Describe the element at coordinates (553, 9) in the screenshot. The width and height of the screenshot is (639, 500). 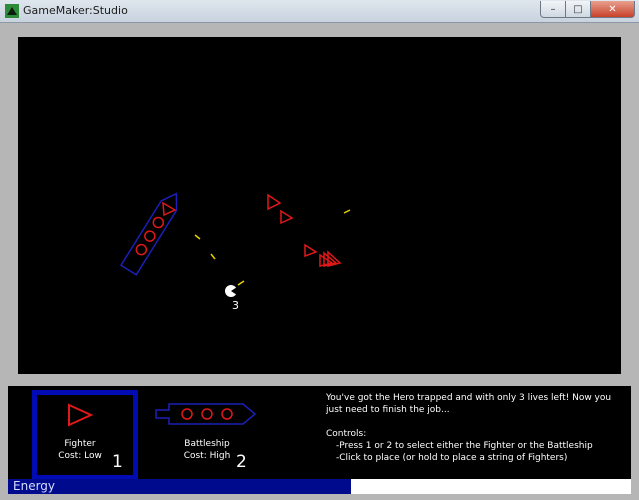
I see `minimize-button: –` at that location.